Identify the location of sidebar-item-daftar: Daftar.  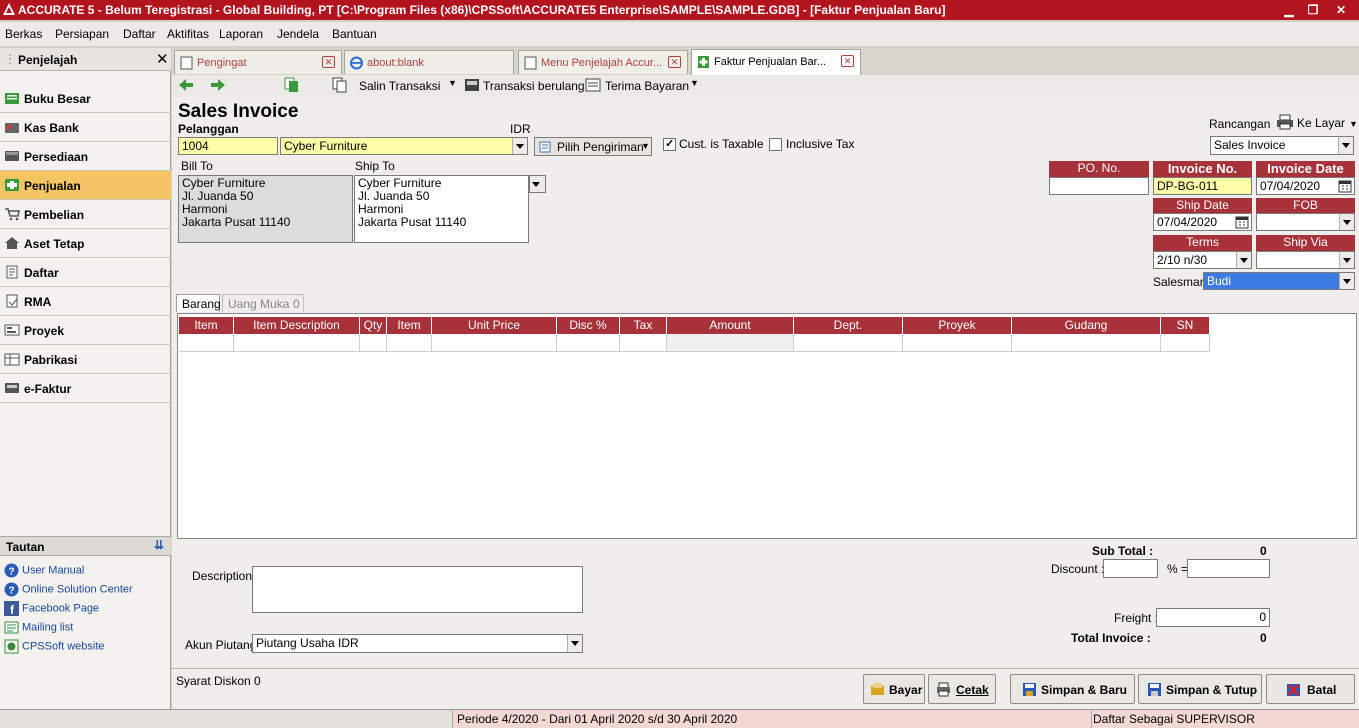
(85, 272).